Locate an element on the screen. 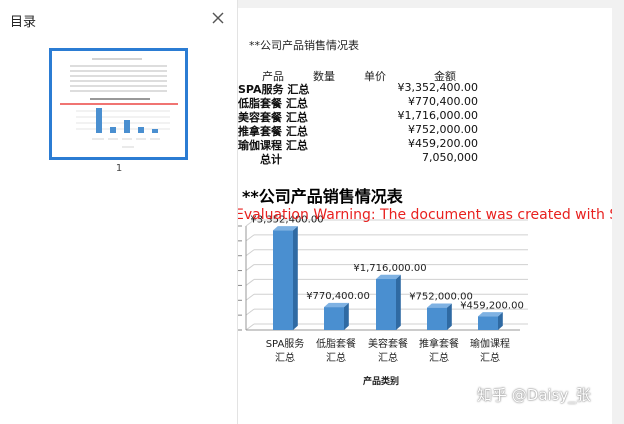  data-label: ¥1,716,000.00 is located at coordinates (389, 268).